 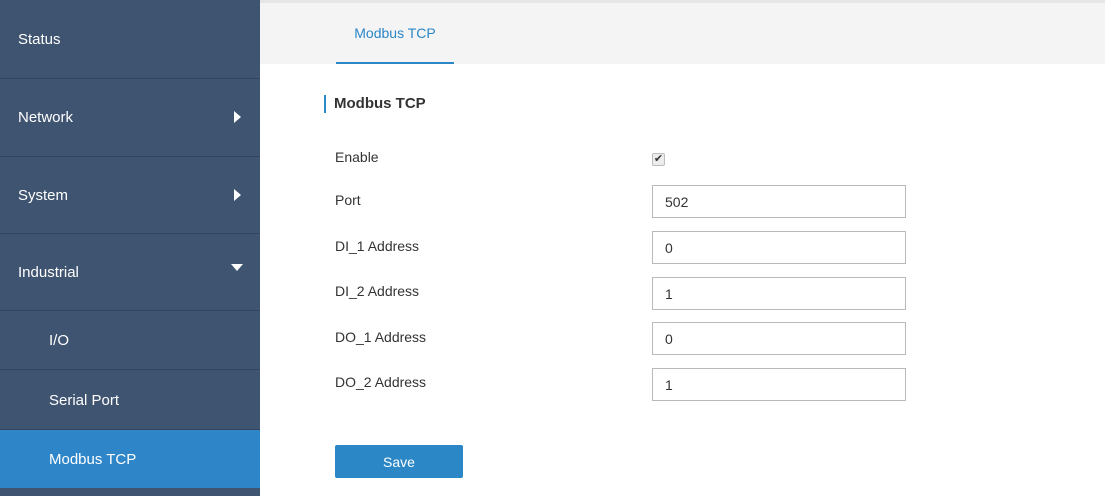 What do you see at coordinates (237, 267) in the screenshot?
I see `chevron-down-icon` at bounding box center [237, 267].